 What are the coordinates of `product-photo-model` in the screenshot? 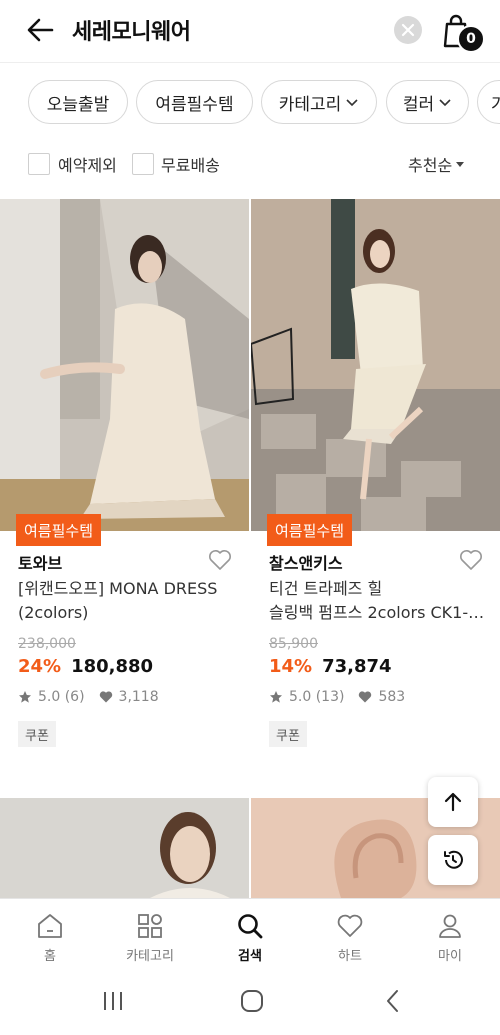 It's located at (124, 848).